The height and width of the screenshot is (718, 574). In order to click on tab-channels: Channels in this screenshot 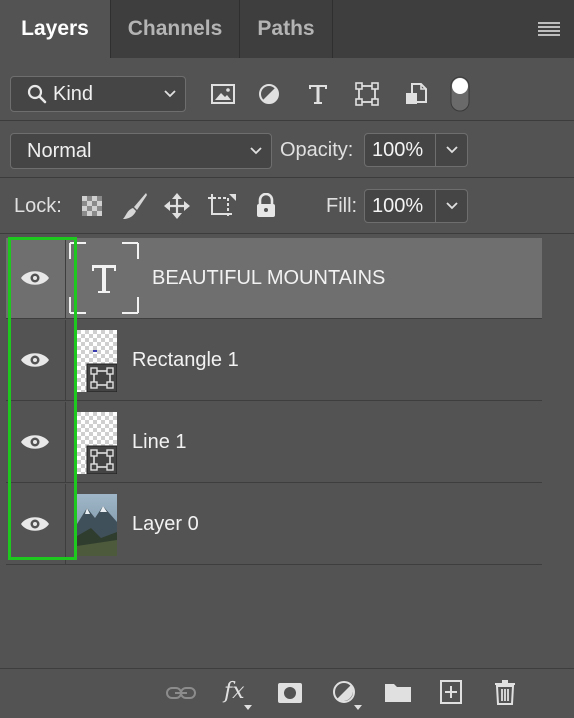, I will do `click(175, 29)`.